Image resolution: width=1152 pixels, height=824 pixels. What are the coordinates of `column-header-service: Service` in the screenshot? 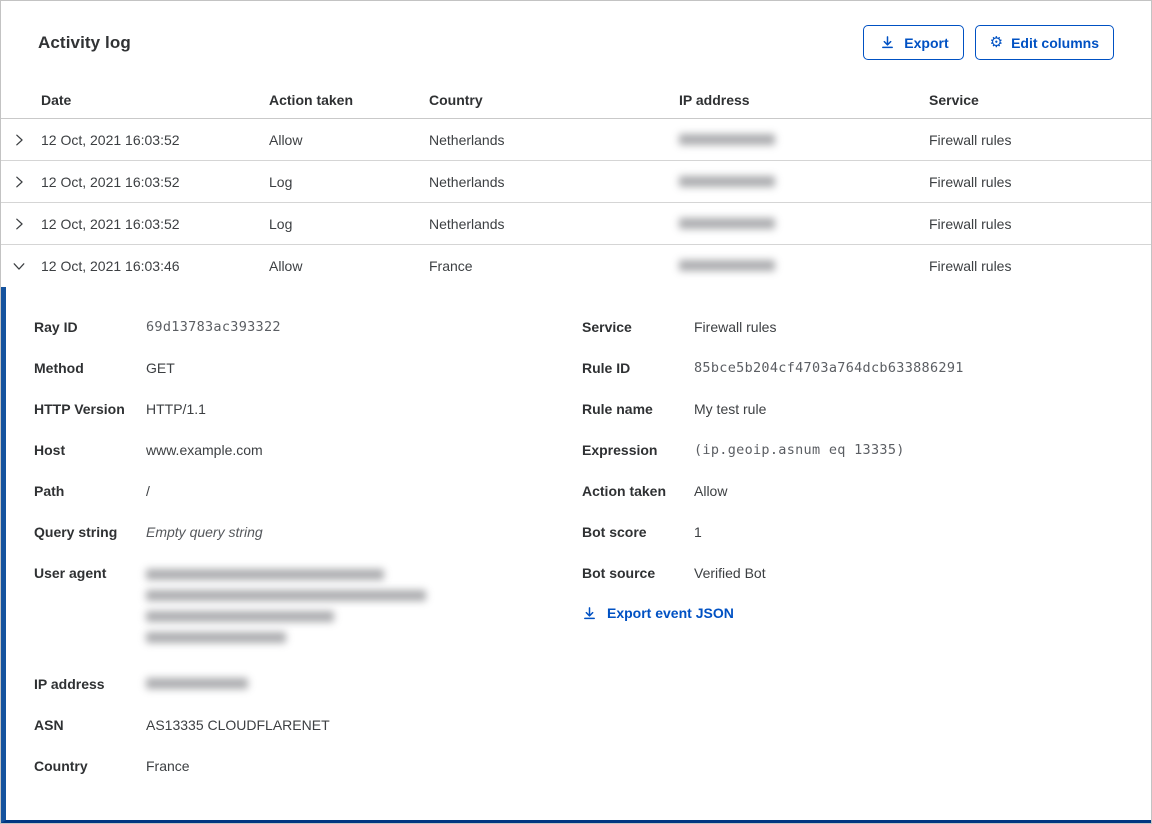 It's located at (954, 100).